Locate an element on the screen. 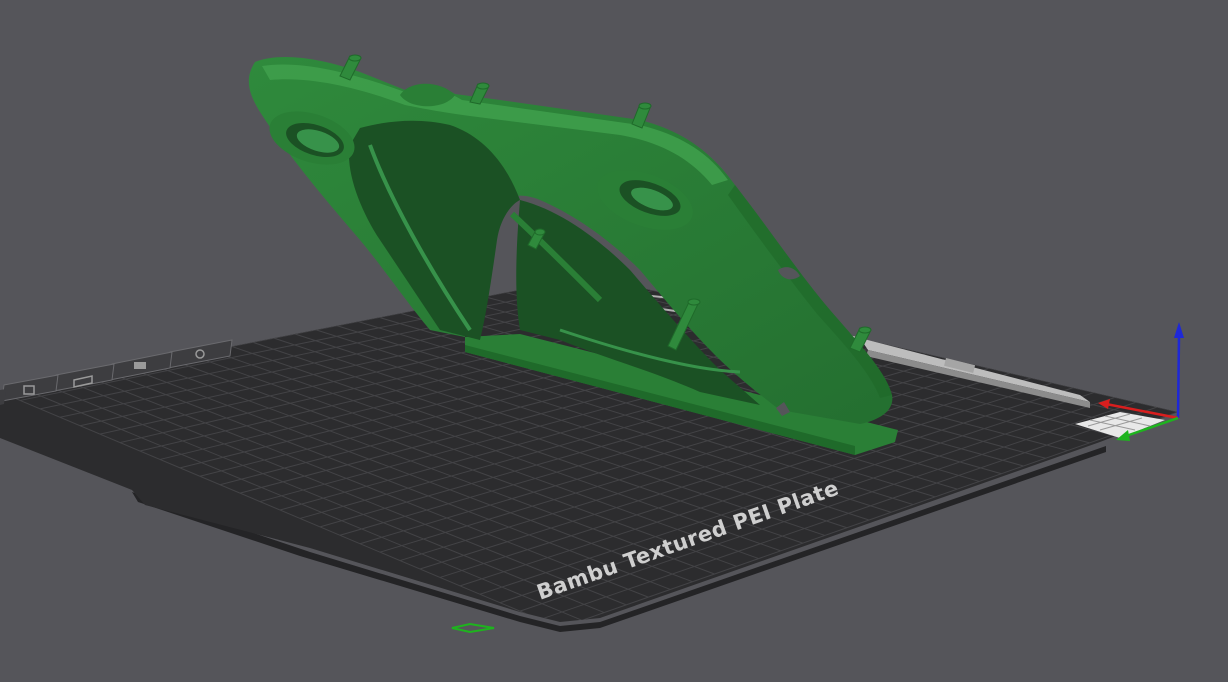 This screenshot has width=1228, height=682. plate-origin-marker is located at coordinates (473, 628).